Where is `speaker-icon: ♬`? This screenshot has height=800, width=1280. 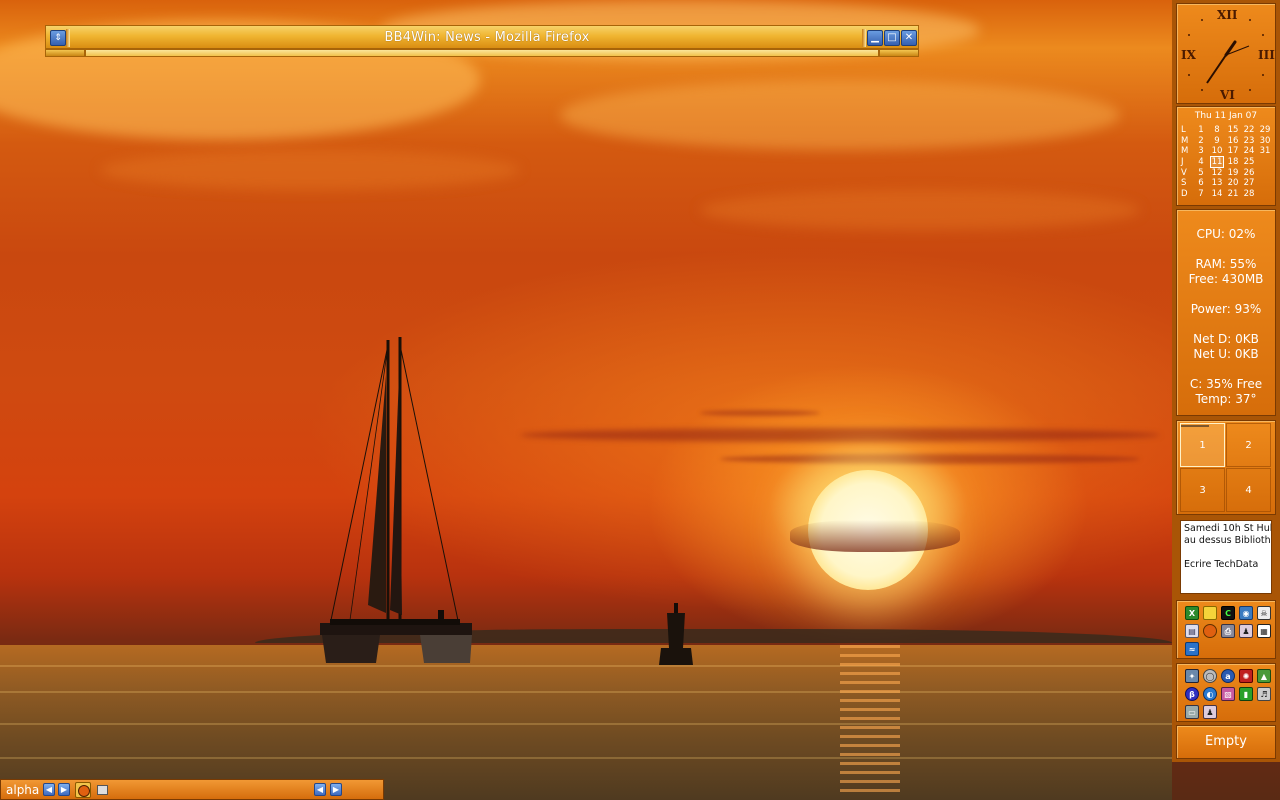 speaker-icon: ♬ is located at coordinates (1264, 694).